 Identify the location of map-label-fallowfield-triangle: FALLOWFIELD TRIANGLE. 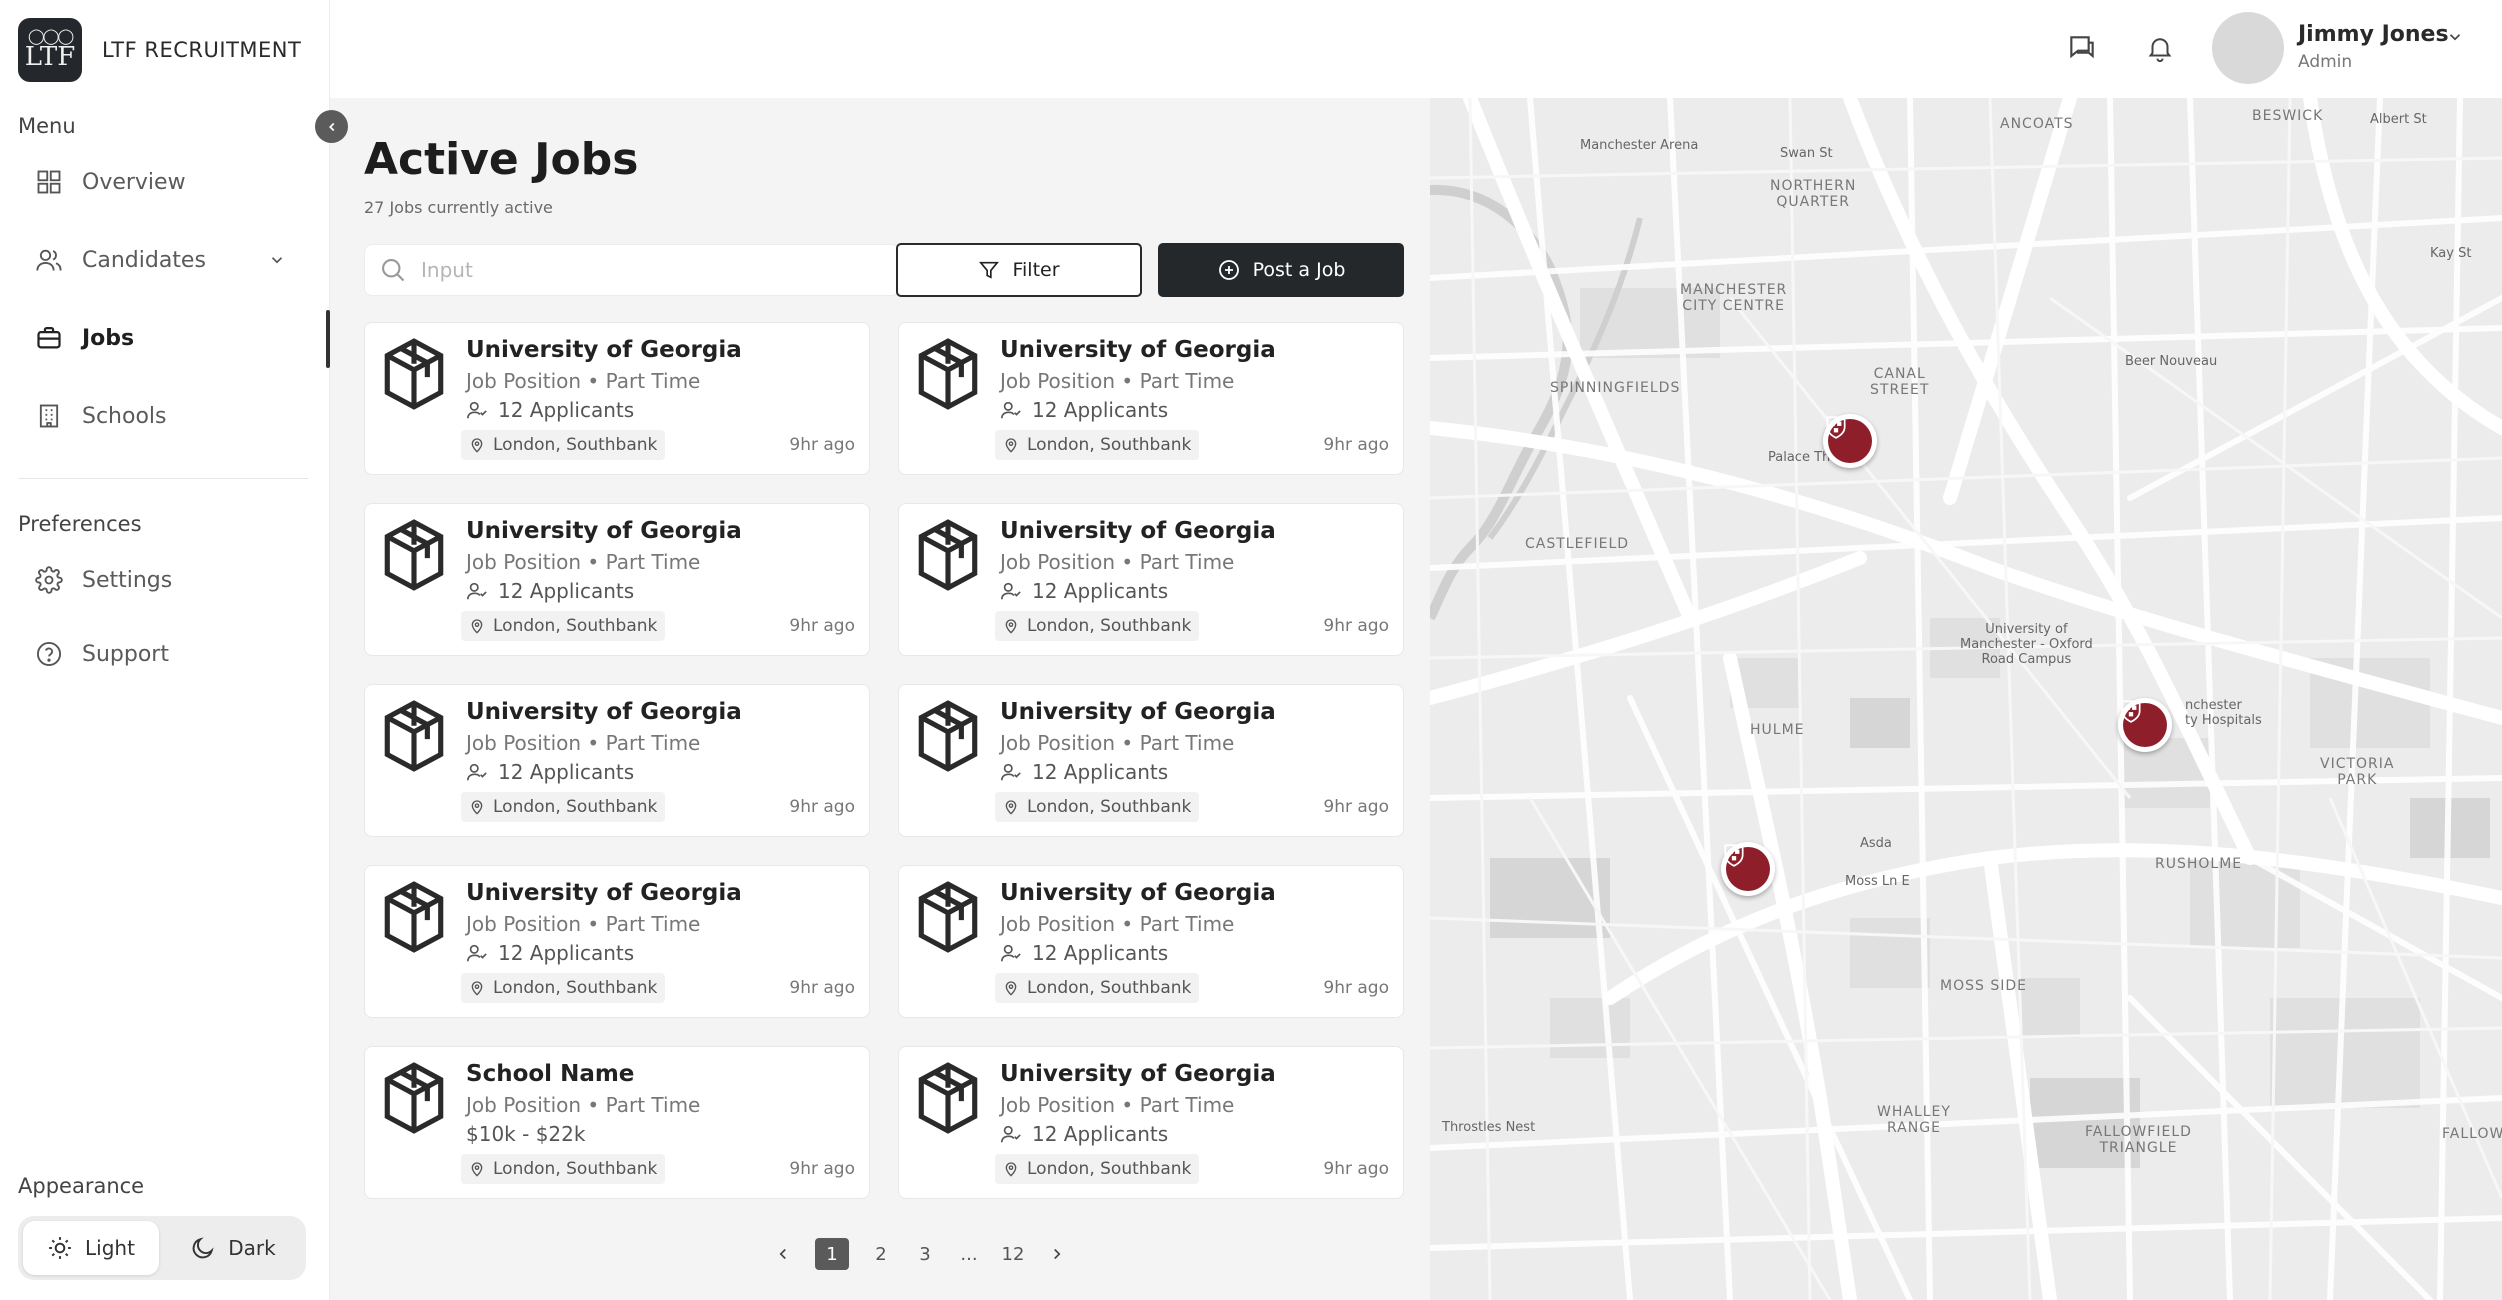
(2138, 1140).